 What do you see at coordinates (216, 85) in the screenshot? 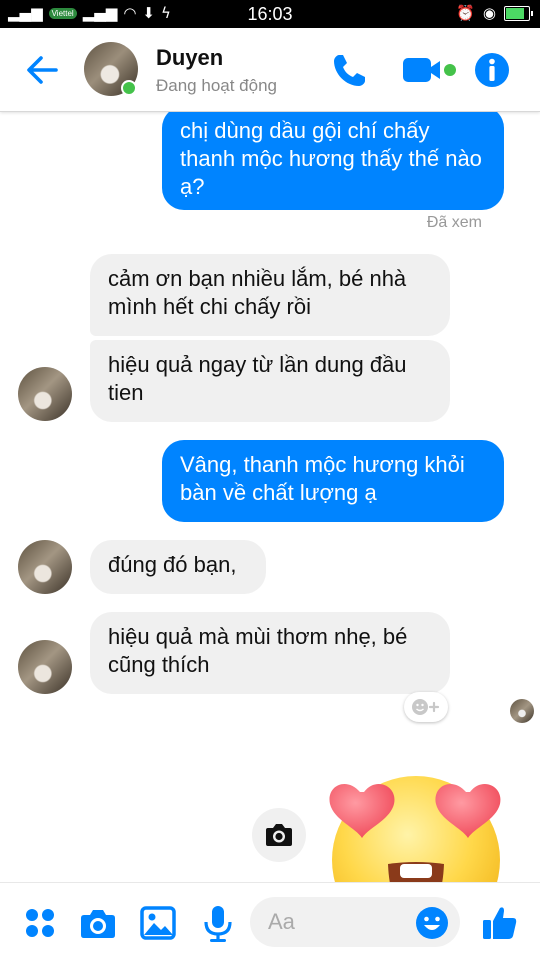
I see `contact-status: Đang hoạt động` at bounding box center [216, 85].